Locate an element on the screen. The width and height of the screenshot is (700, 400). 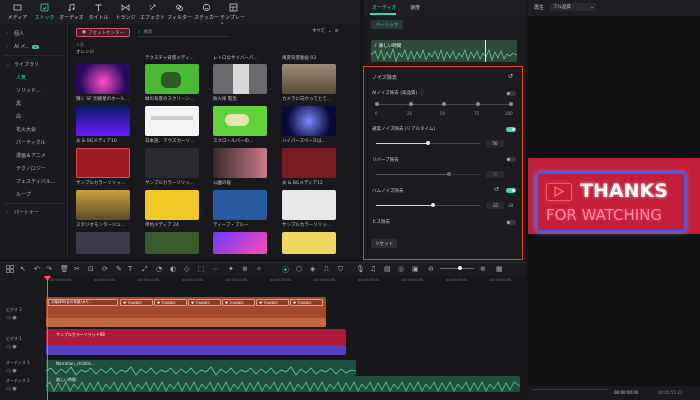
toolbar-filter: フィルター is located at coordinates (179, 12).